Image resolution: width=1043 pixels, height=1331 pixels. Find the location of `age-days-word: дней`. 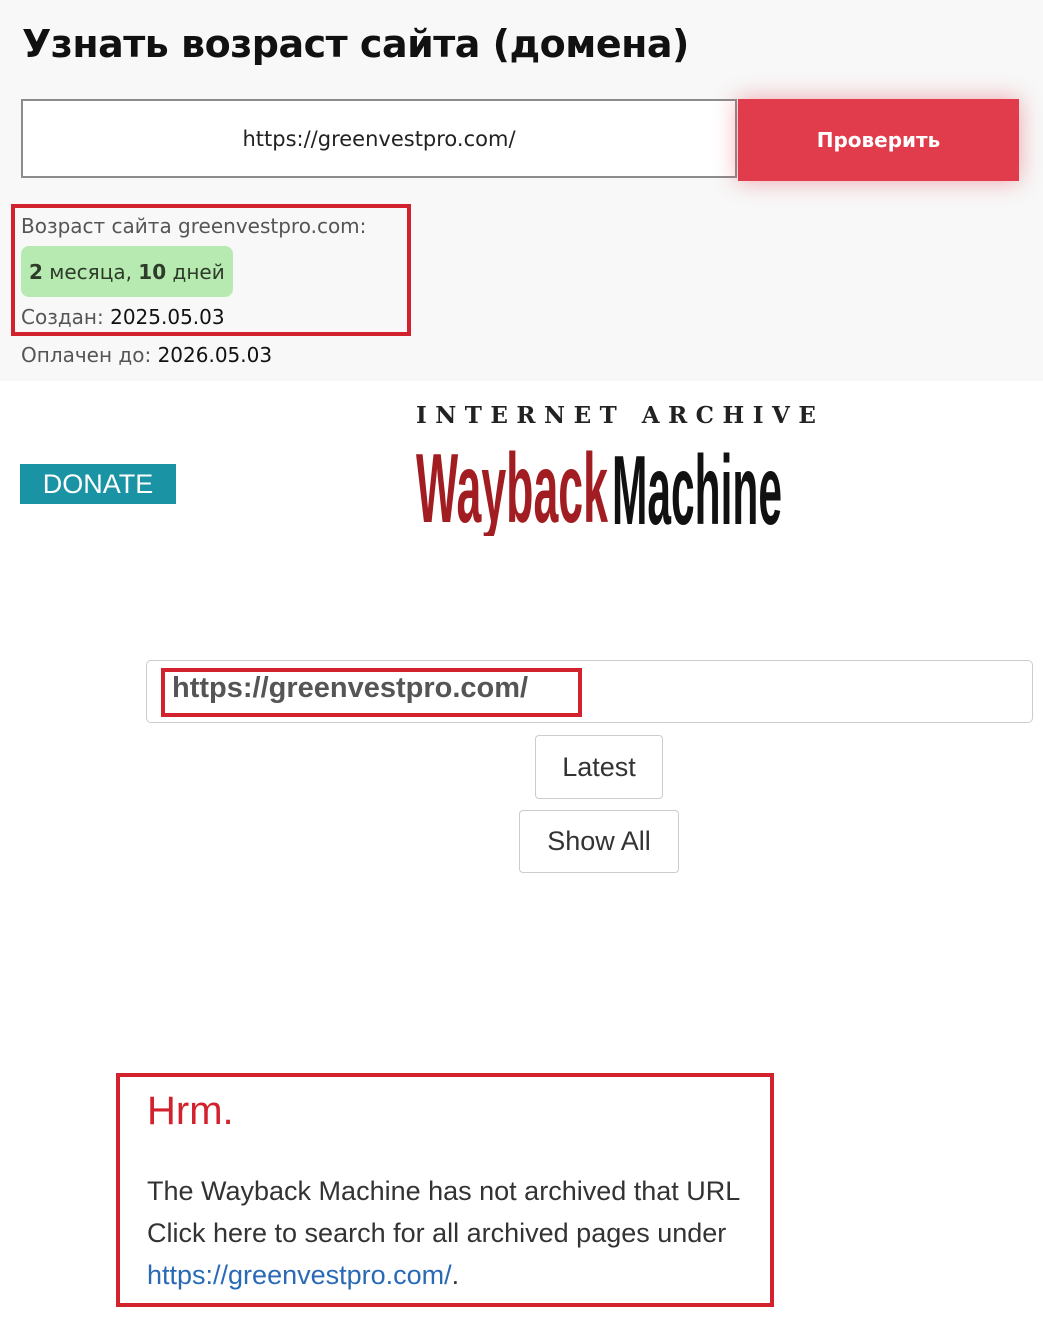

age-days-word: дней is located at coordinates (198, 271).